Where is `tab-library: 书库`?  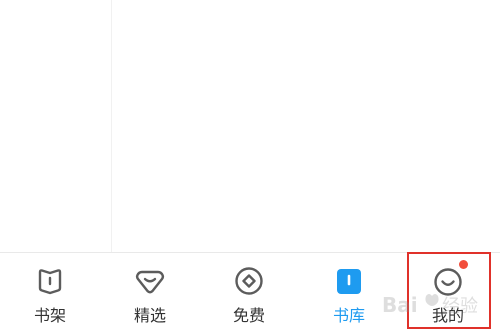
tab-library: 书库 is located at coordinates (349, 297).